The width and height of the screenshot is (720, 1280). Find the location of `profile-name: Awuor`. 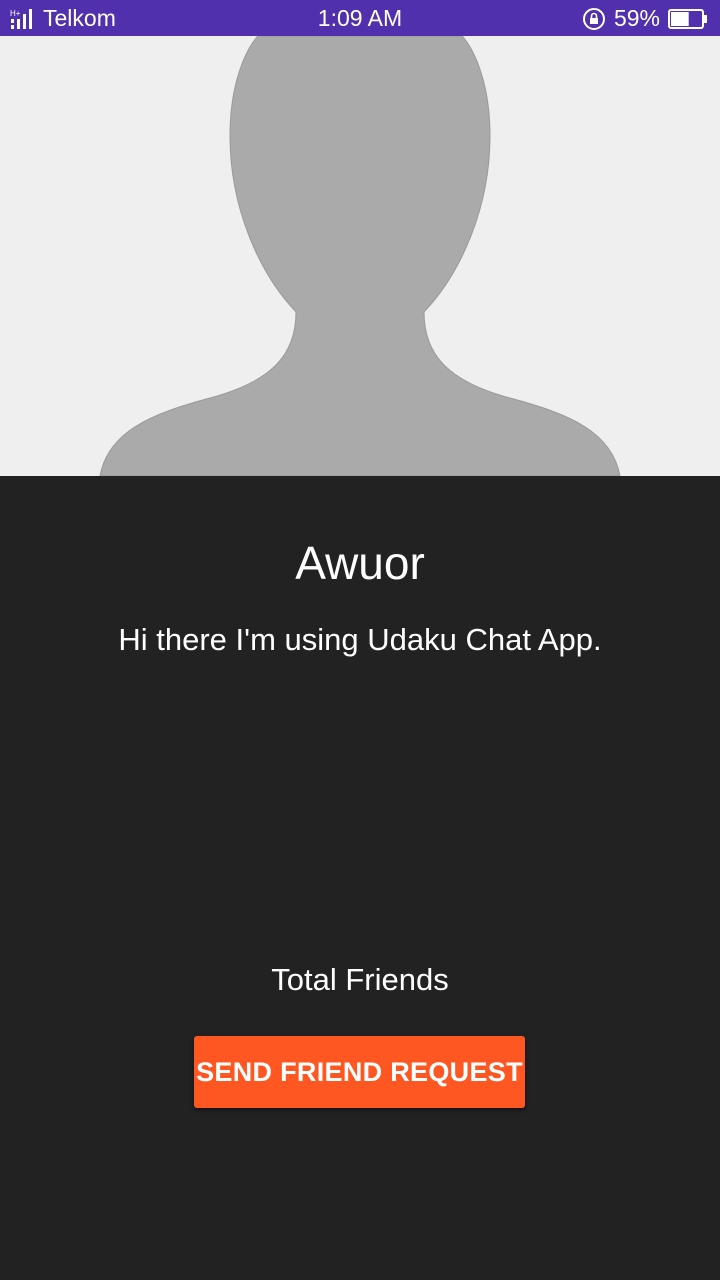

profile-name: Awuor is located at coordinates (360, 563).